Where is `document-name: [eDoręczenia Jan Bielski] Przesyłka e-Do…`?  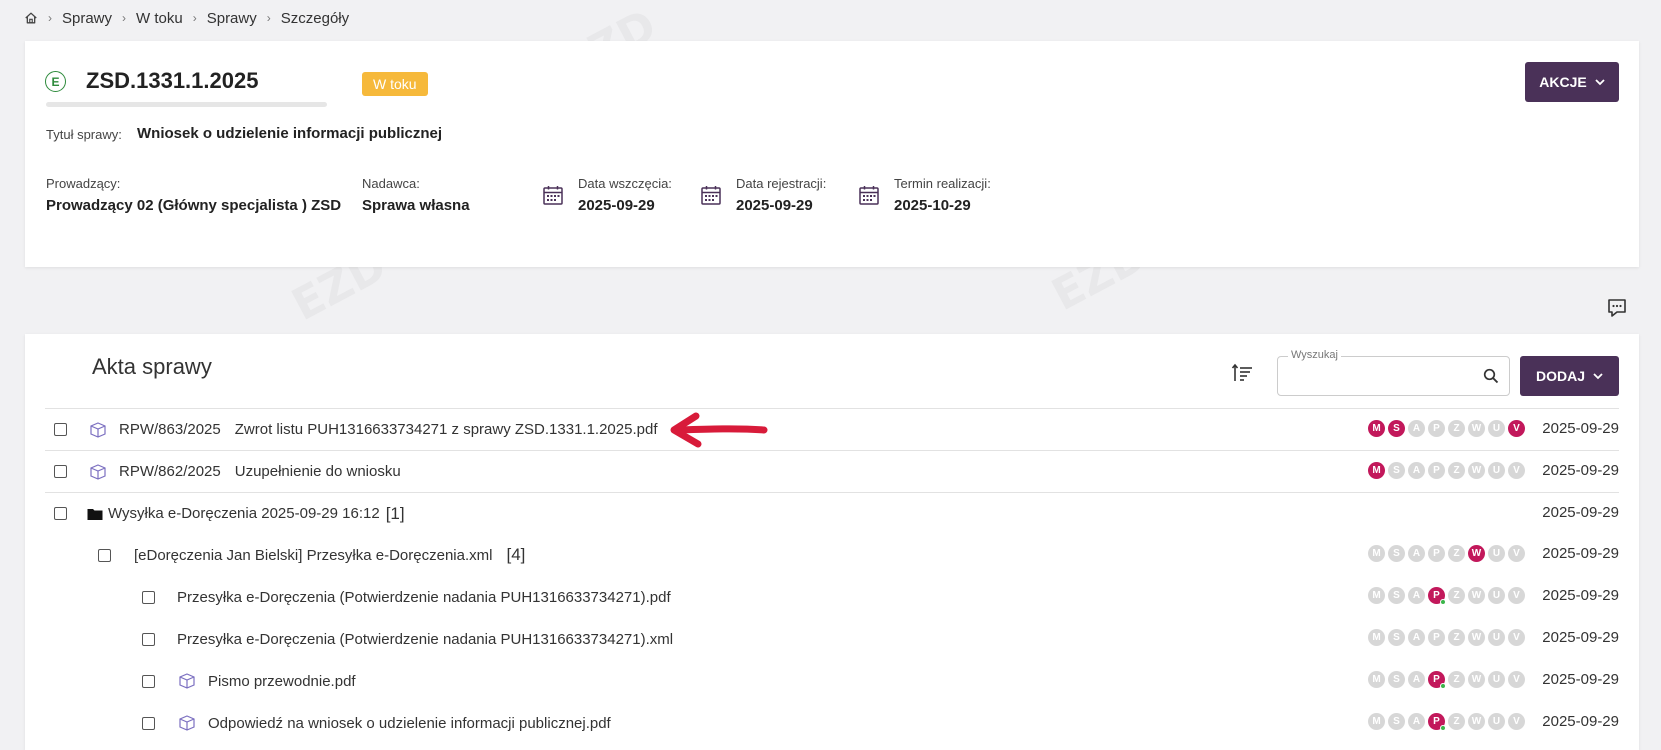
document-name: [eDoręczenia Jan Bielski] Przesyłka e-Do… is located at coordinates (313, 555).